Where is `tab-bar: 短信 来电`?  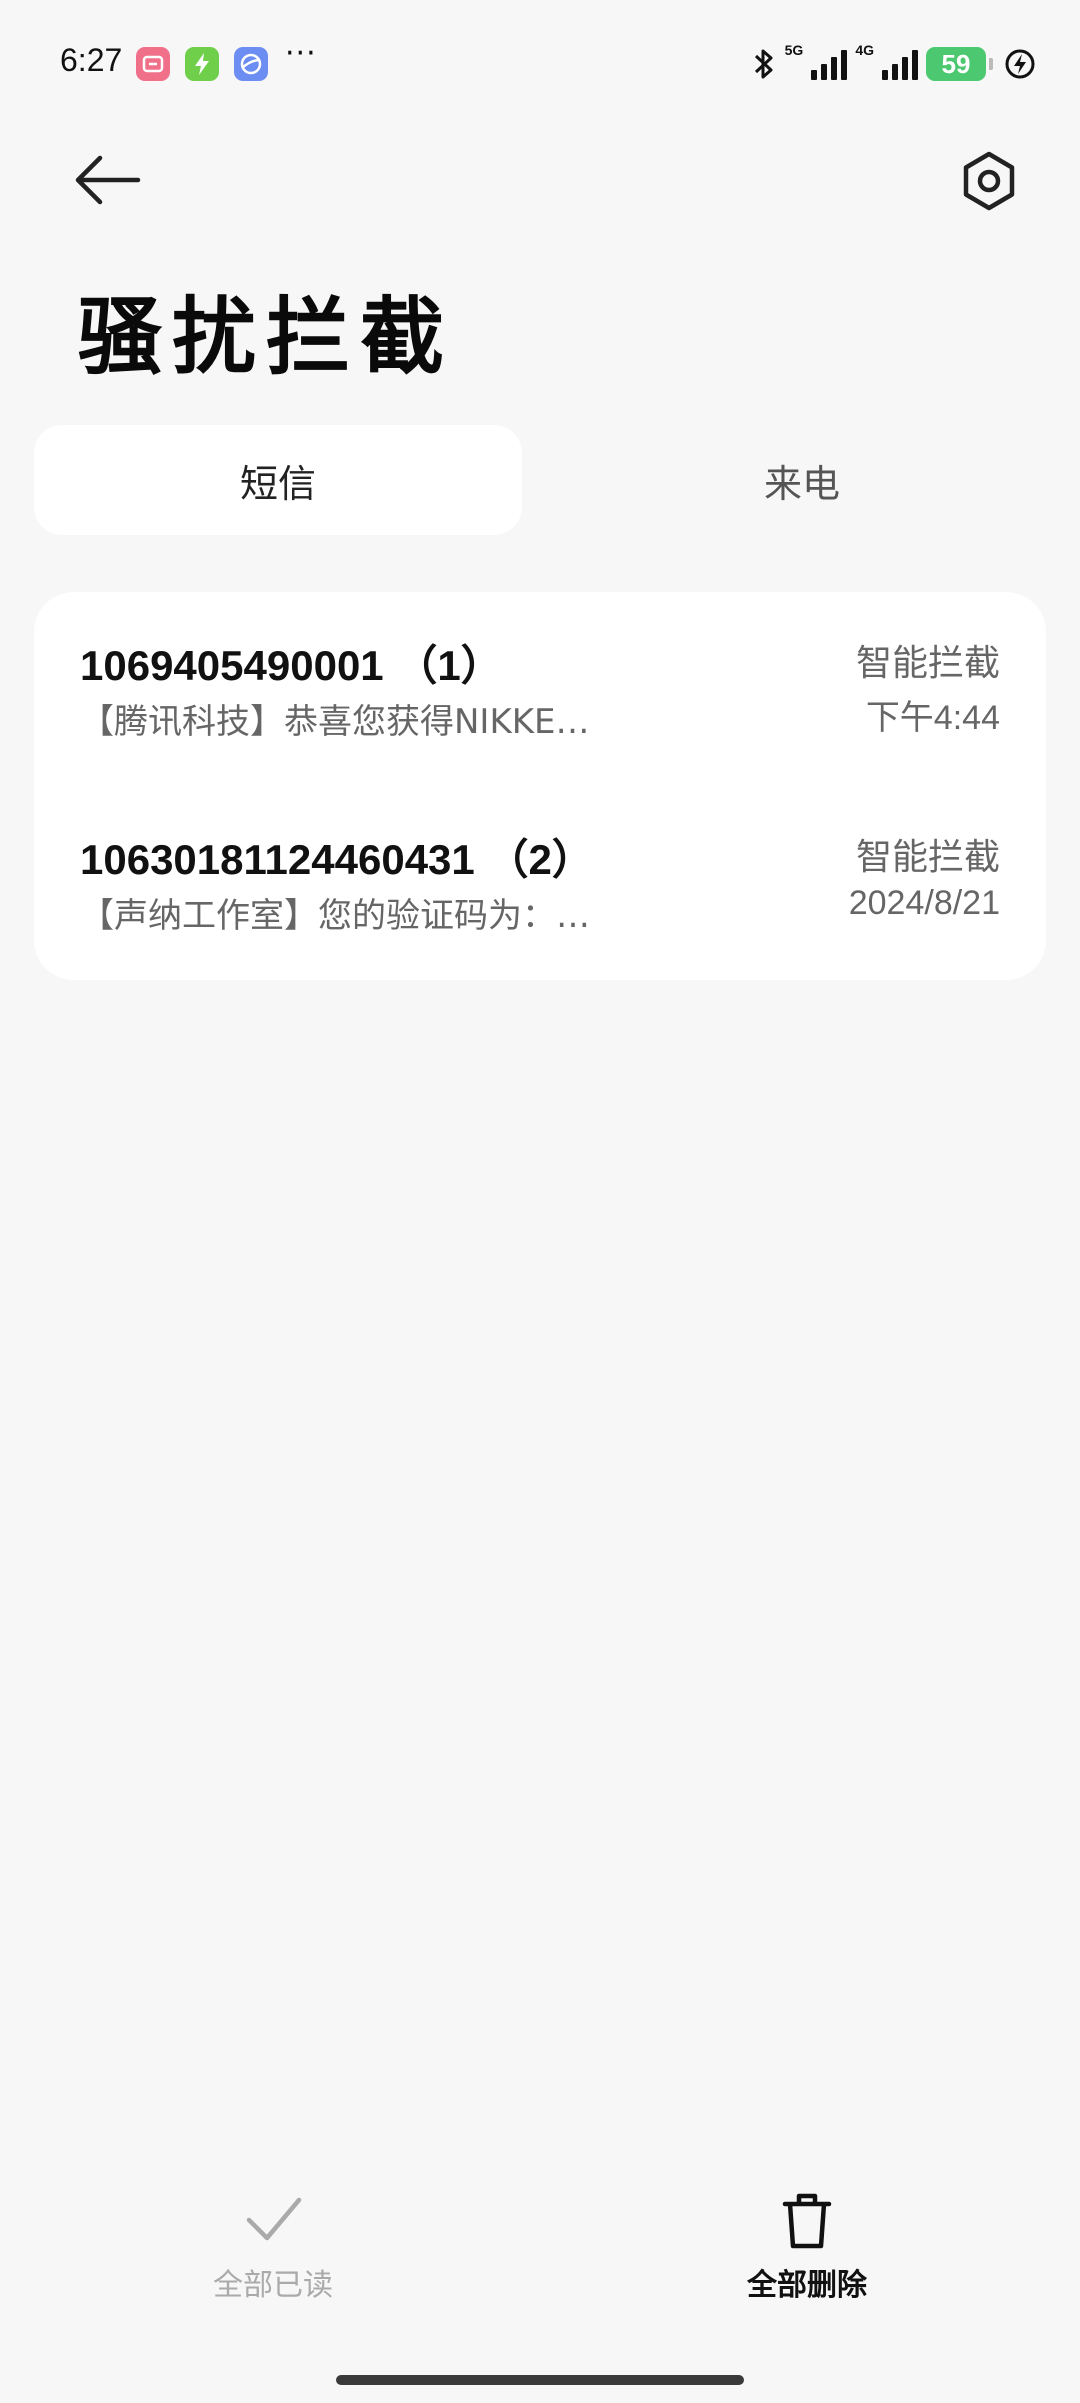
tab-bar: 短信 来电 is located at coordinates (540, 480).